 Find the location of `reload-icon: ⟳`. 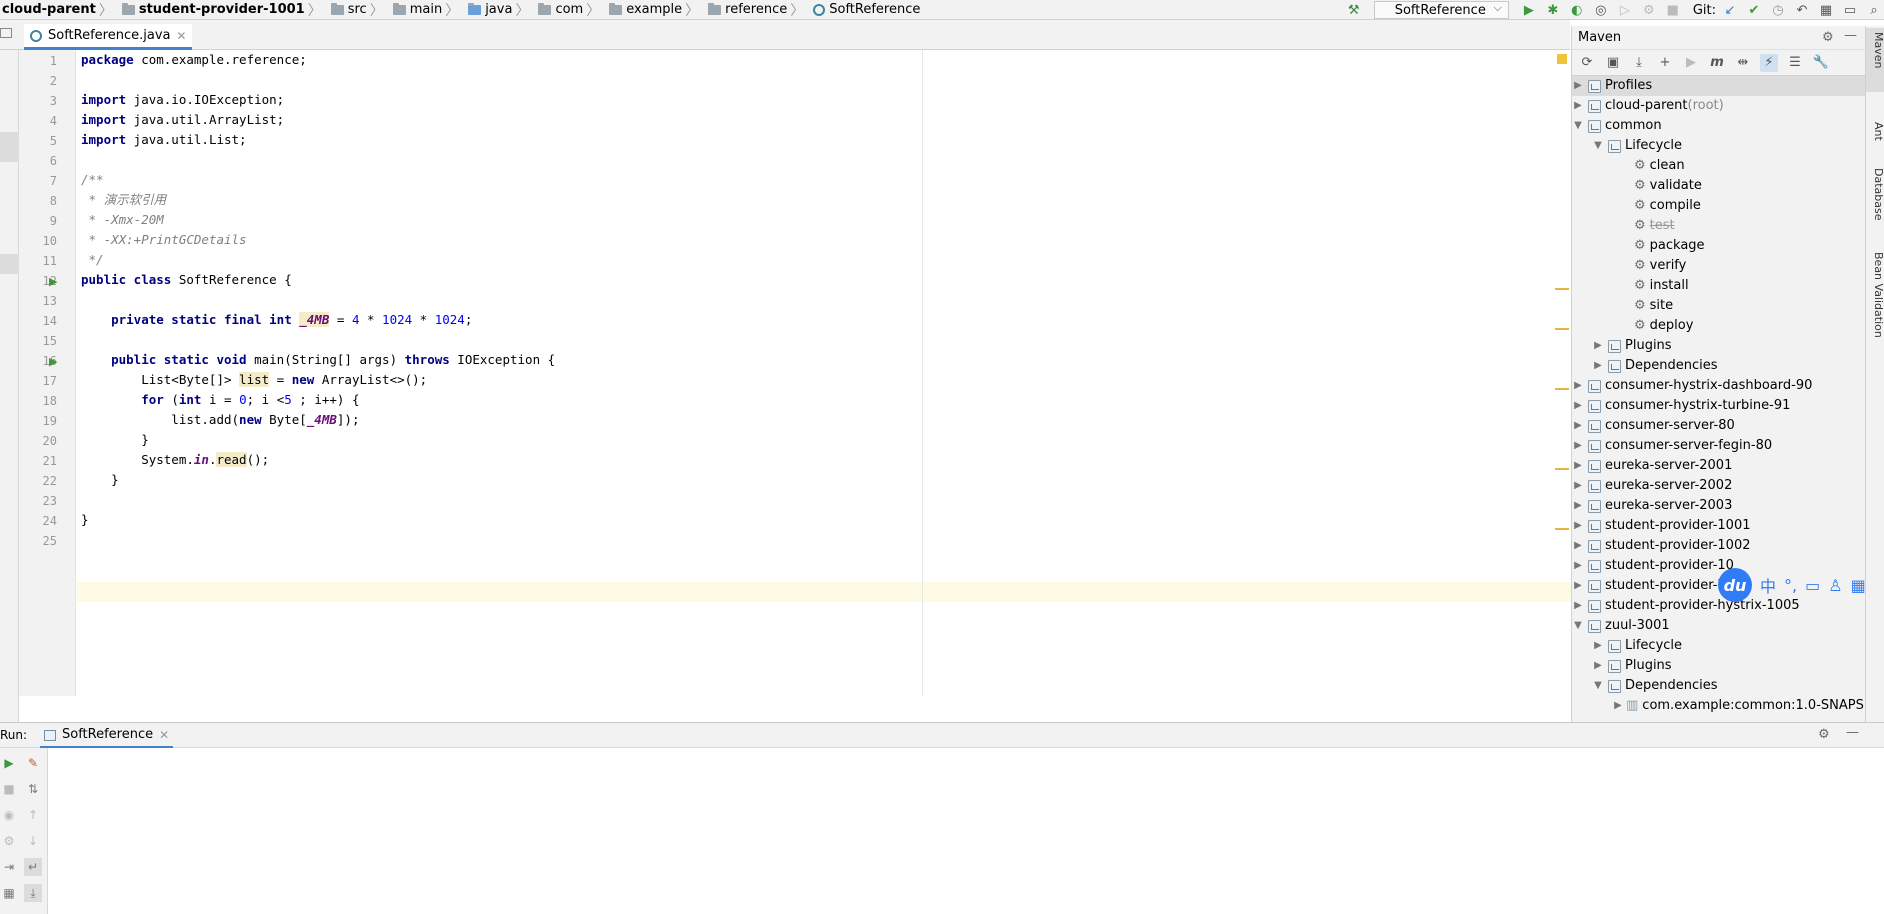

reload-icon: ⟳ is located at coordinates (1587, 63).